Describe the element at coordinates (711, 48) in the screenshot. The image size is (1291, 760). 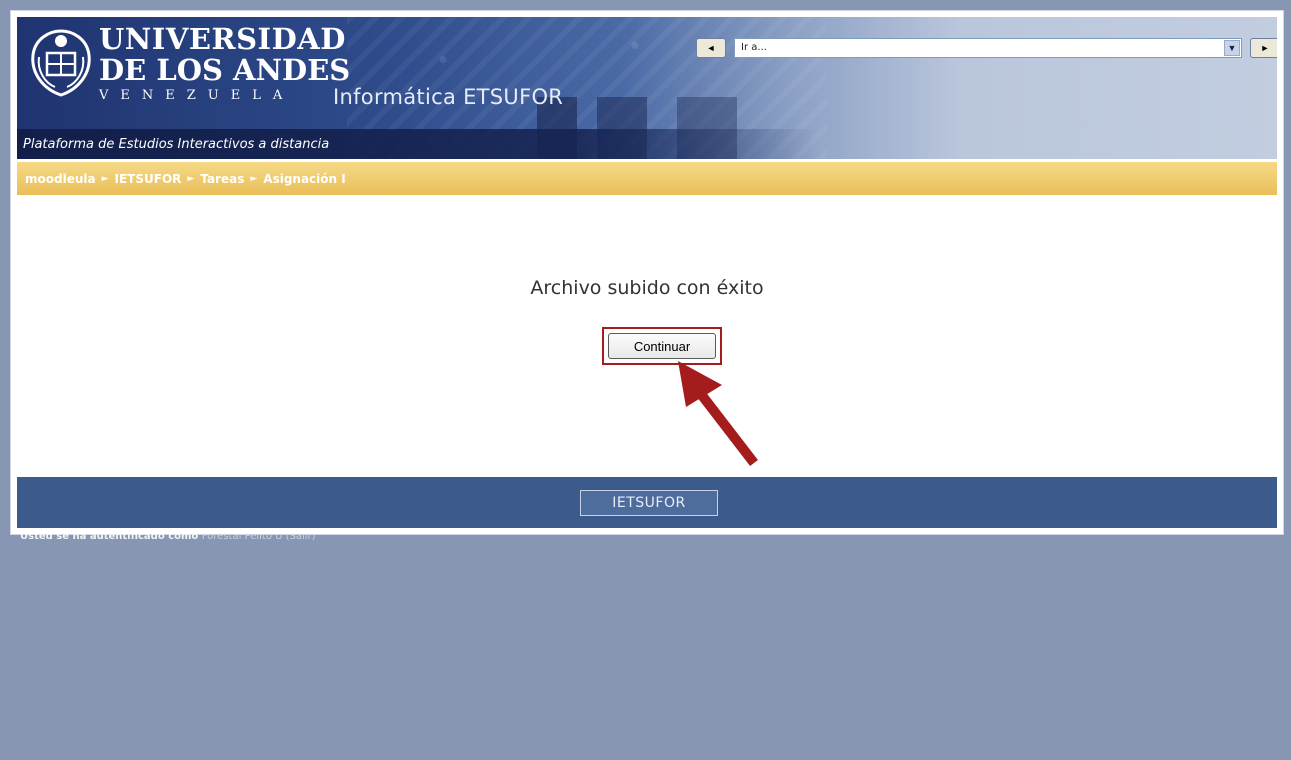
I see `jump-prev-button: ◄` at that location.